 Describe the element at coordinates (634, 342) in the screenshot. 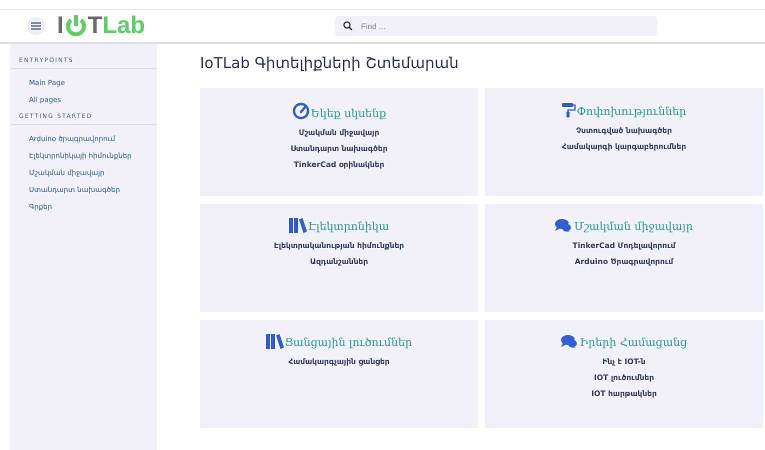

I see `card-title: Իրերի Համացանց` at that location.